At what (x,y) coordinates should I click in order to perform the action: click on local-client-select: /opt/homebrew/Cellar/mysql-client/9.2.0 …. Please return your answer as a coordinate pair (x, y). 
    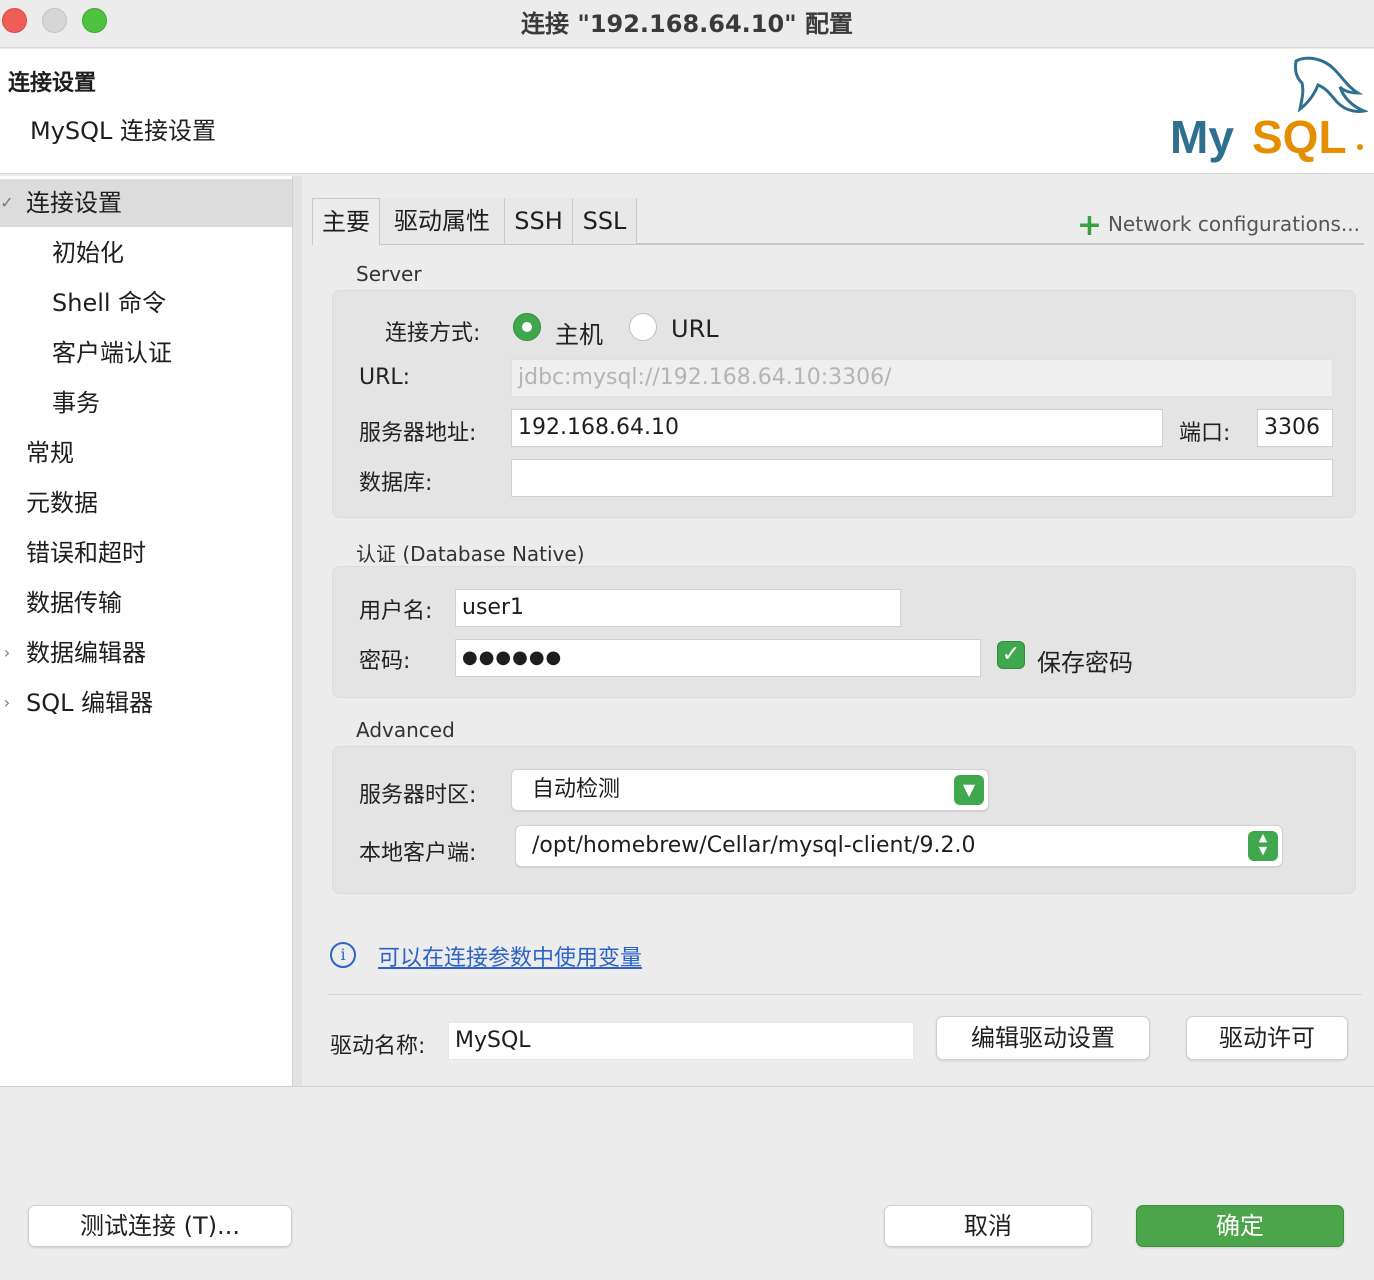
    Looking at the image, I should click on (899, 846).